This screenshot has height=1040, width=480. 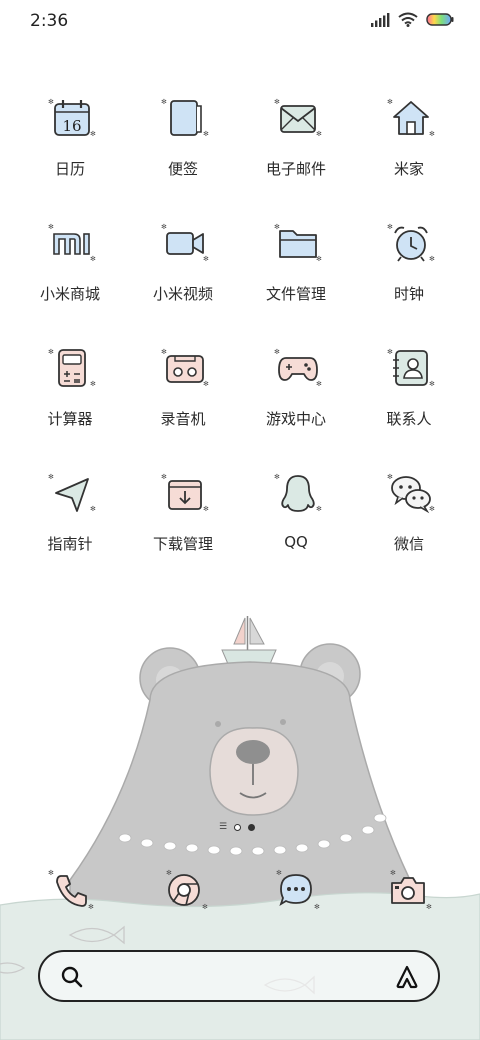 I want to click on messages-icon, so click(x=295, y=890).